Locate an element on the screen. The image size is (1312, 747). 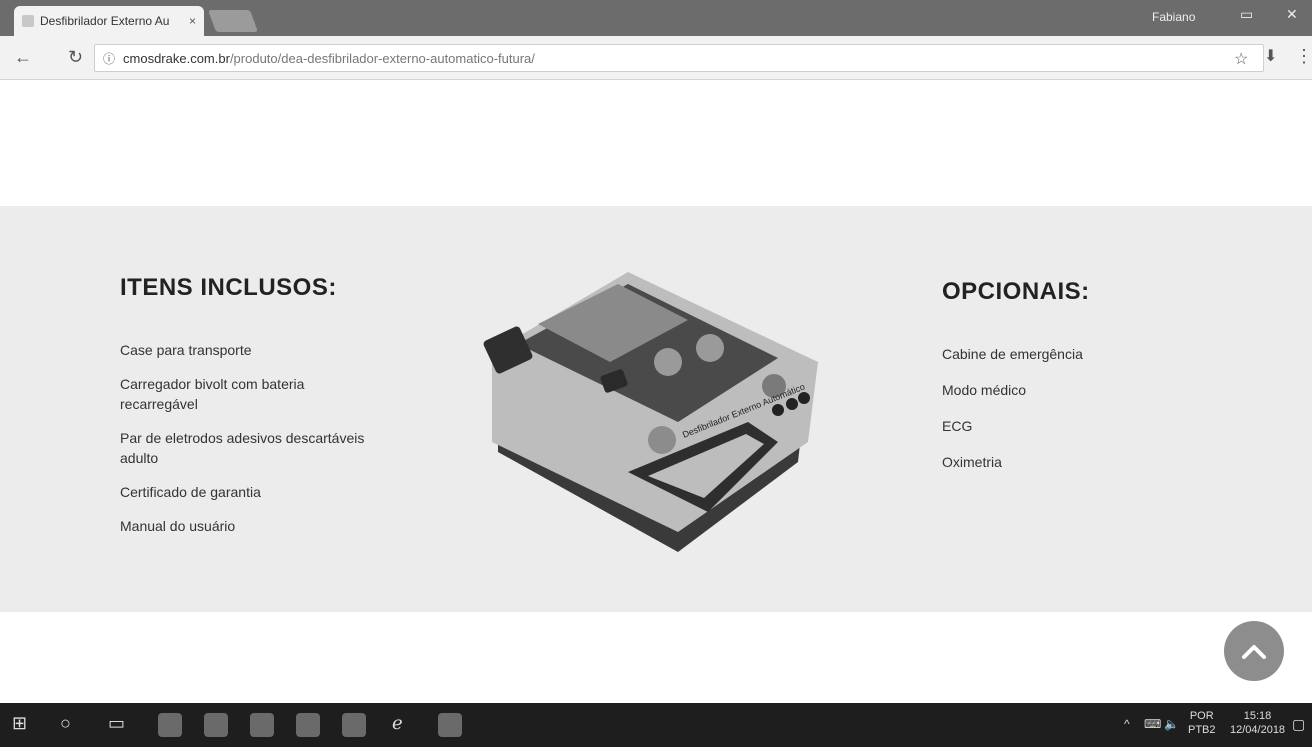
skype-app-icon is located at coordinates (354, 725).